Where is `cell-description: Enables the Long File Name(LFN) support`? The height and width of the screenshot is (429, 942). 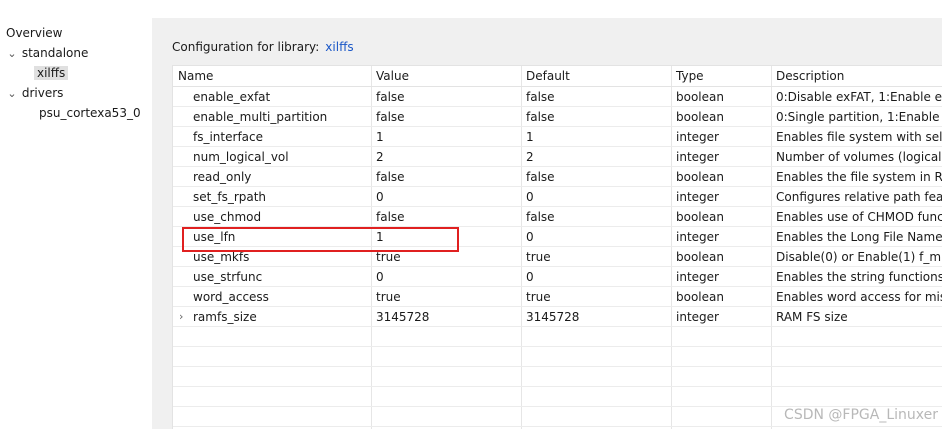
cell-description: Enables the Long File Name(LFN) support is located at coordinates (859, 237).